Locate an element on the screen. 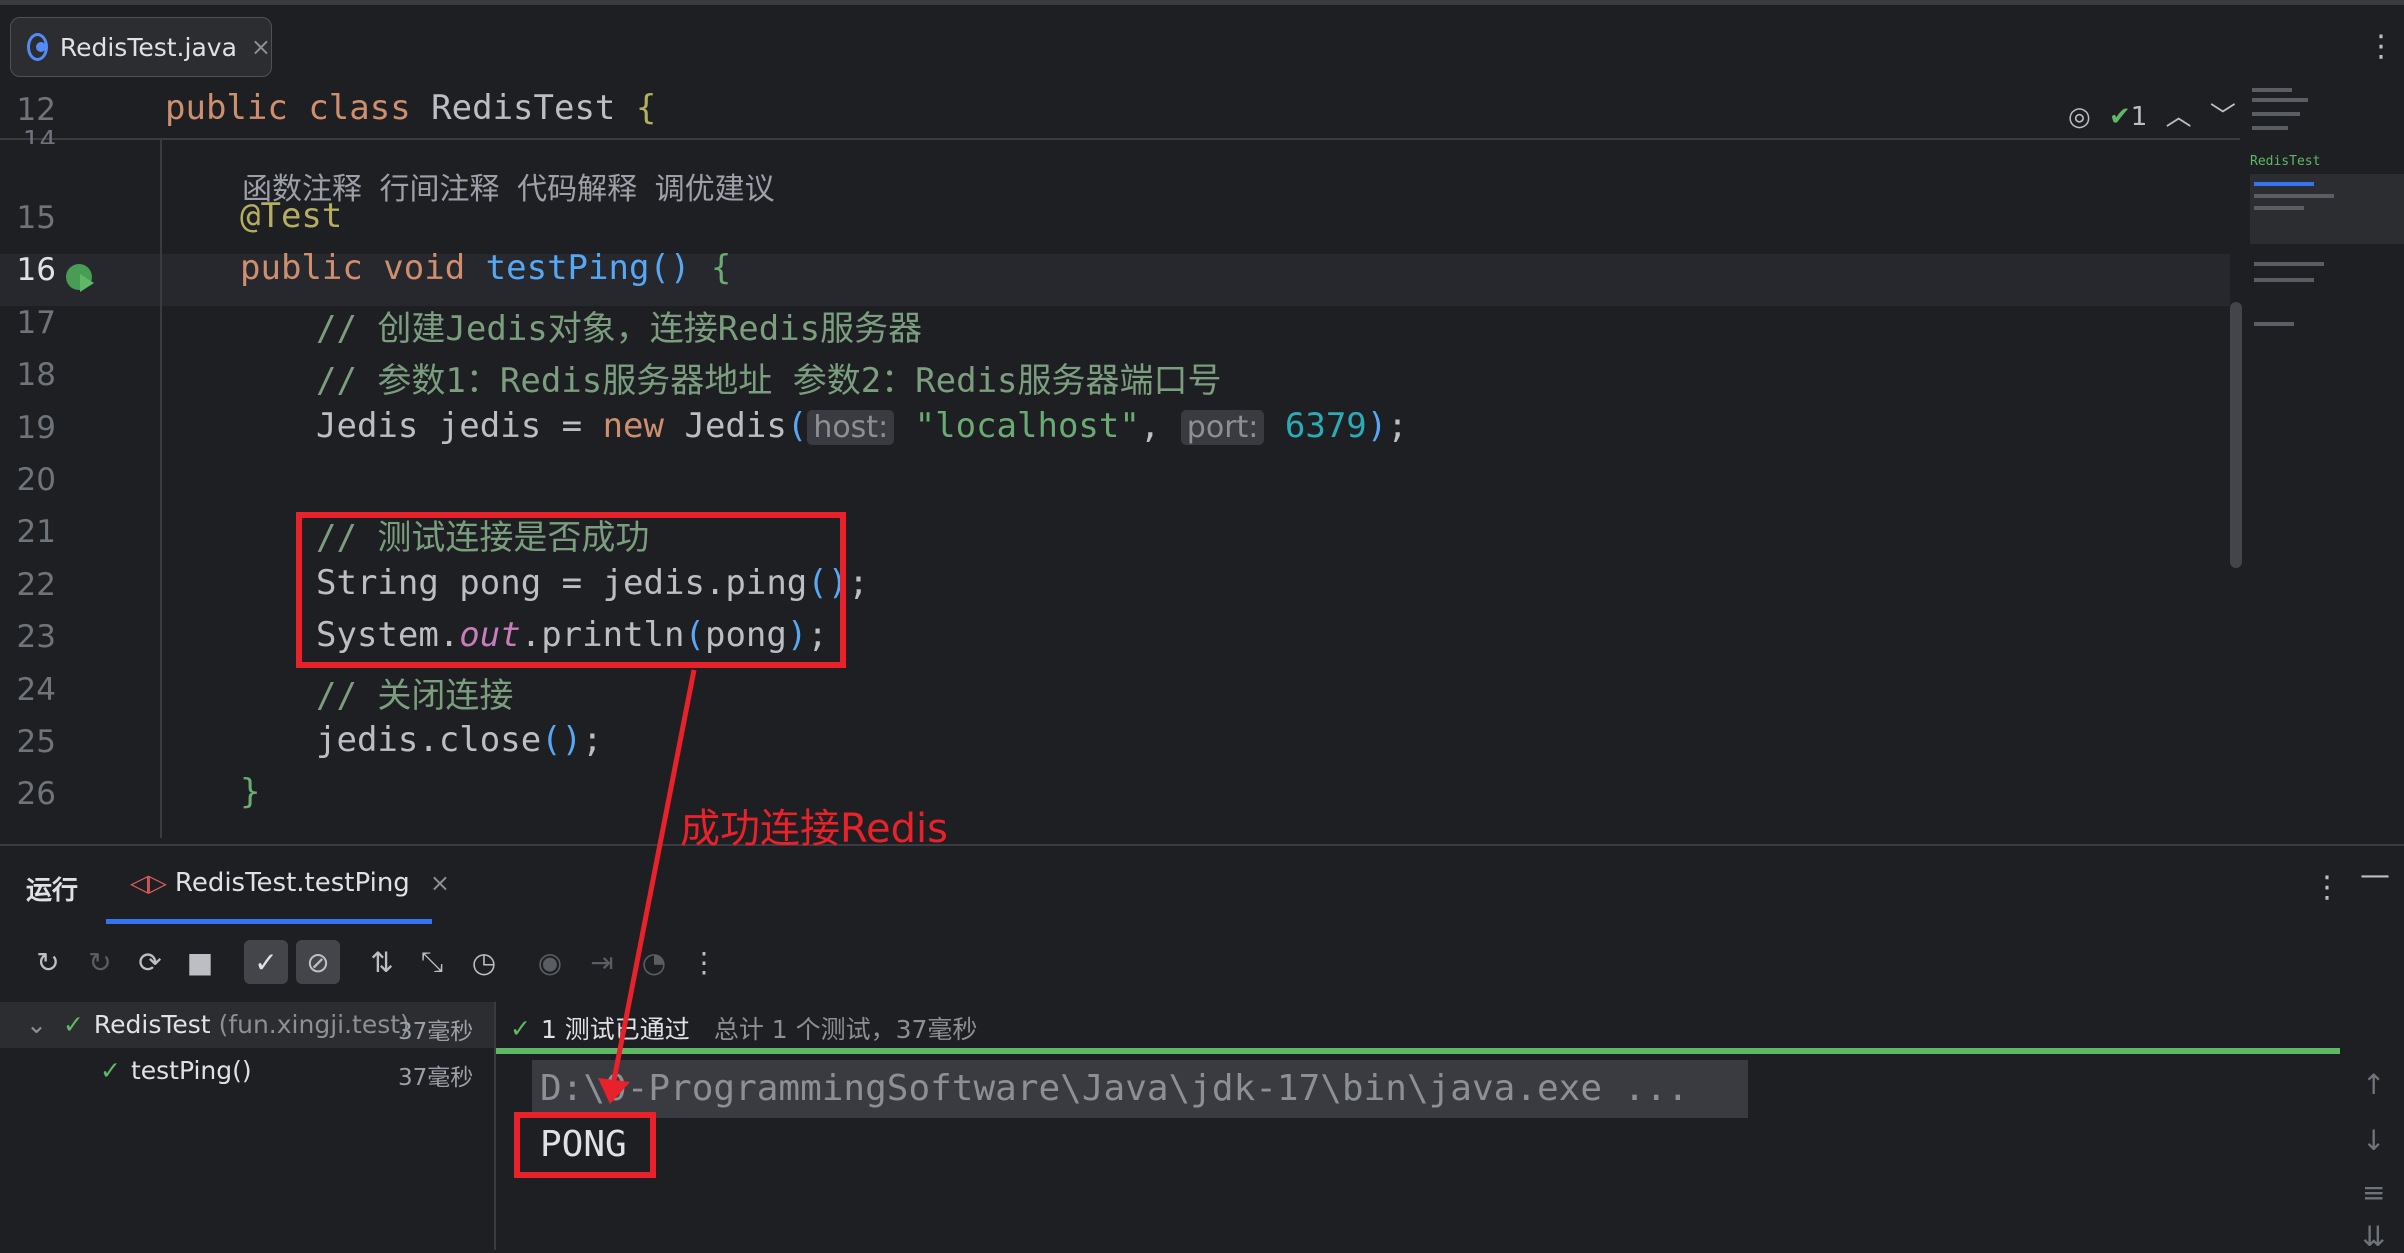  code-line: // 创建Jedis对象，连接Redis服务器 is located at coordinates (619, 325).